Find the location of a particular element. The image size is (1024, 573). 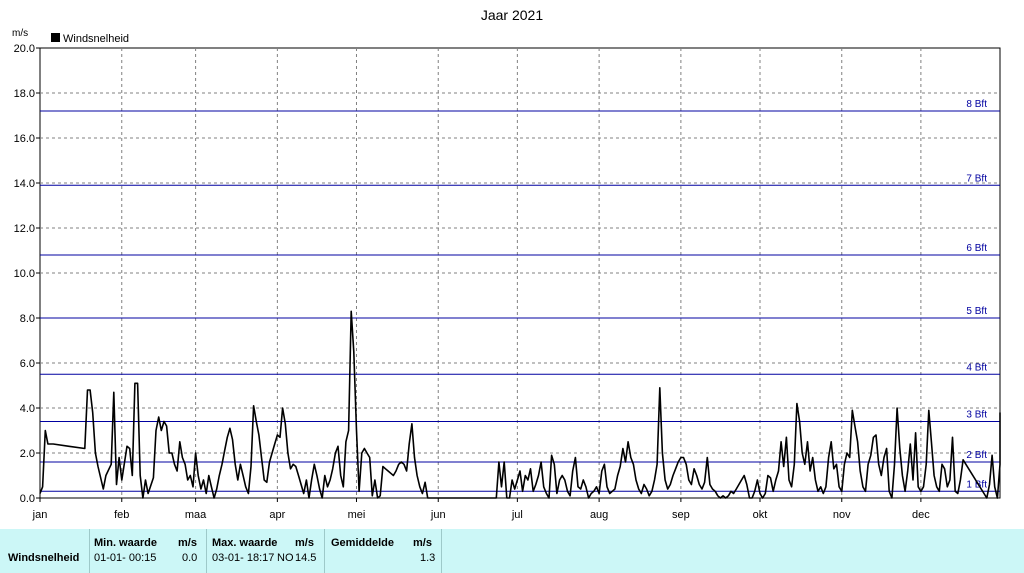

y-tick-label: 0.0 is located at coordinates (27, 499).